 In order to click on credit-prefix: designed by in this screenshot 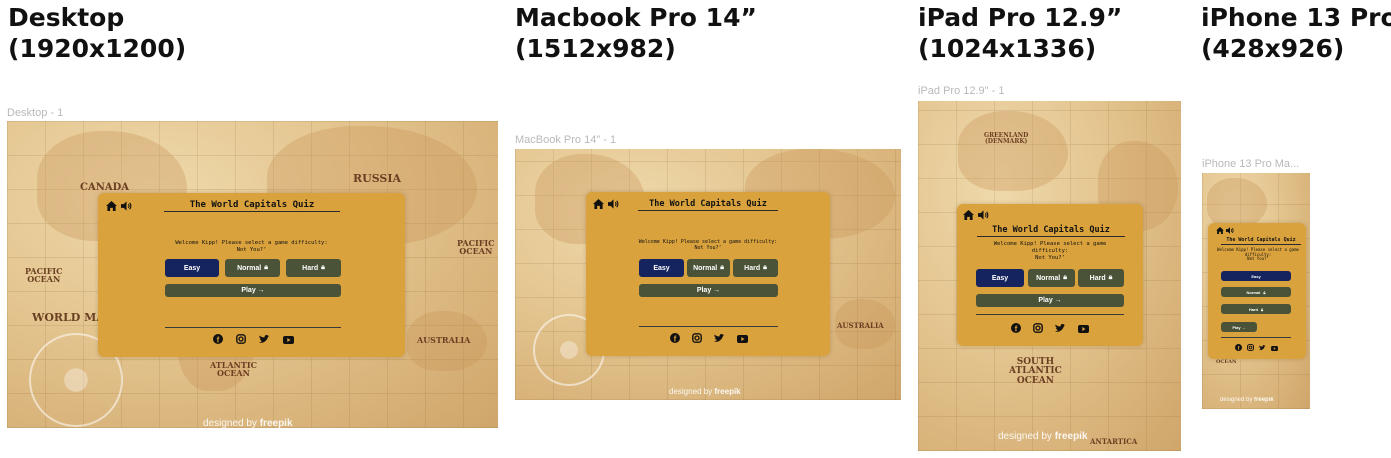, I will do `click(230, 423)`.